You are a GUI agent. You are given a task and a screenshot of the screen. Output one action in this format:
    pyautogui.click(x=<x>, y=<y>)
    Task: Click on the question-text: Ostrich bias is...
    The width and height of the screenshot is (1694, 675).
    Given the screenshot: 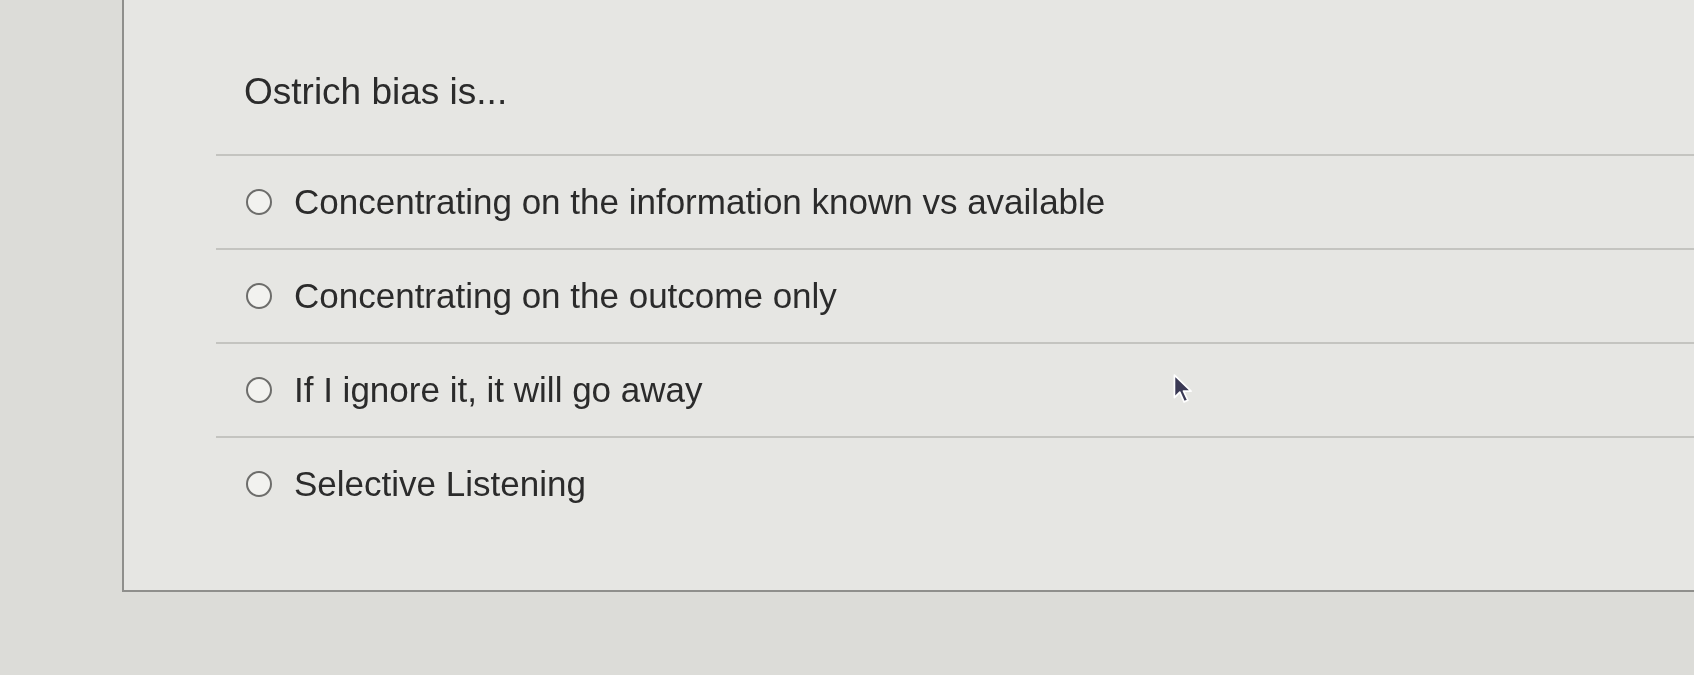 What is the action you would take?
    pyautogui.click(x=376, y=92)
    